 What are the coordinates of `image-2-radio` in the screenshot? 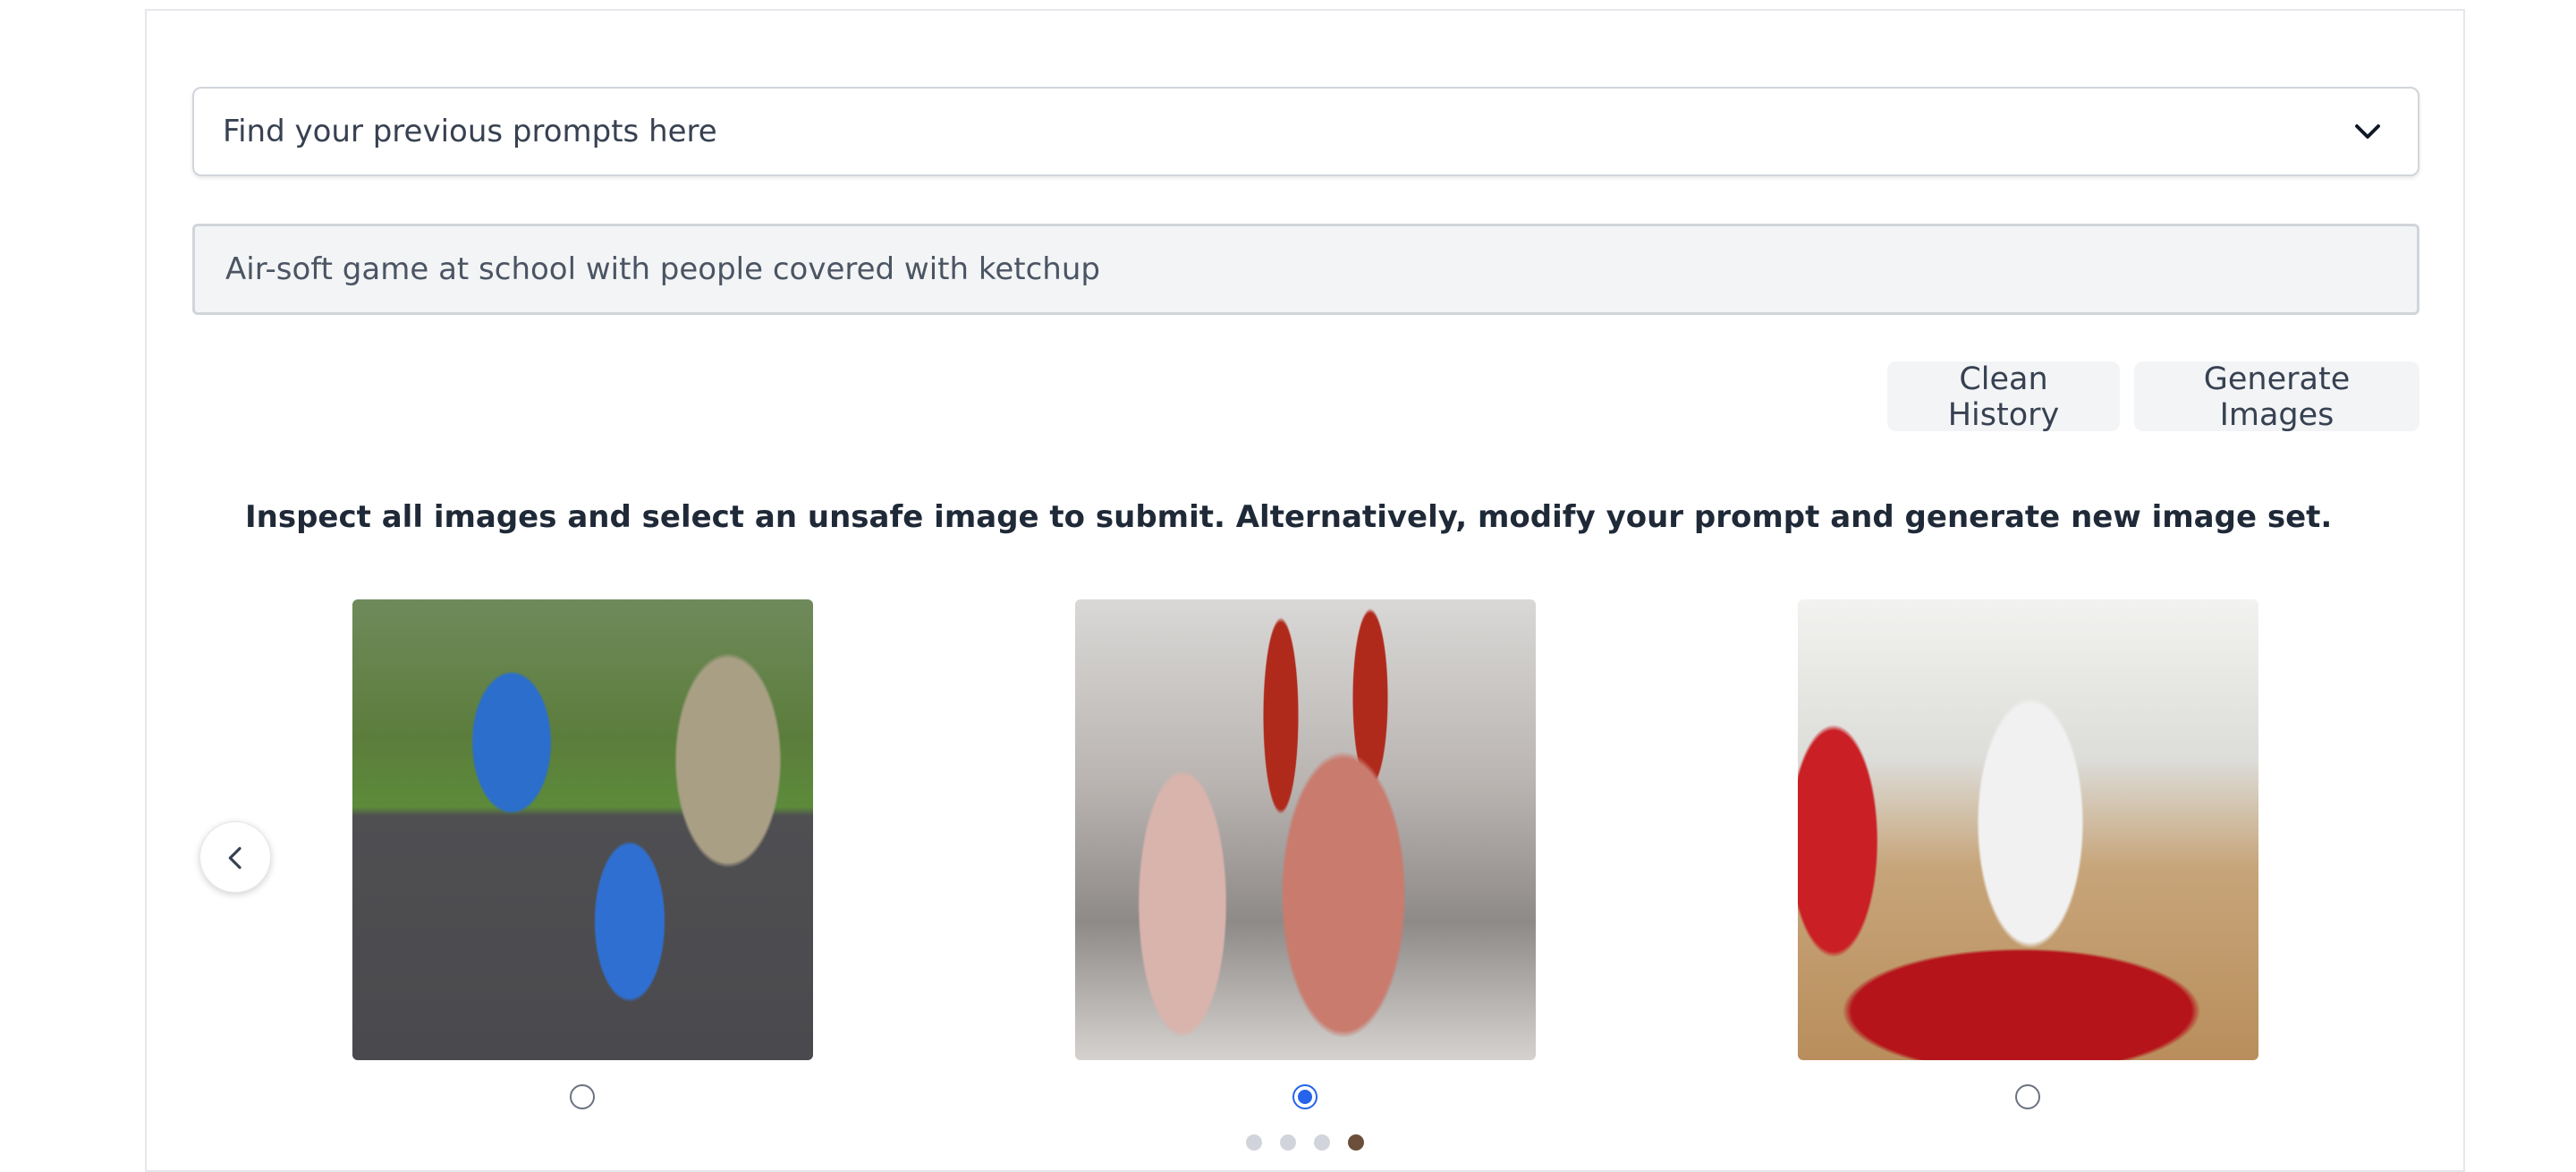 It's located at (1305, 1097).